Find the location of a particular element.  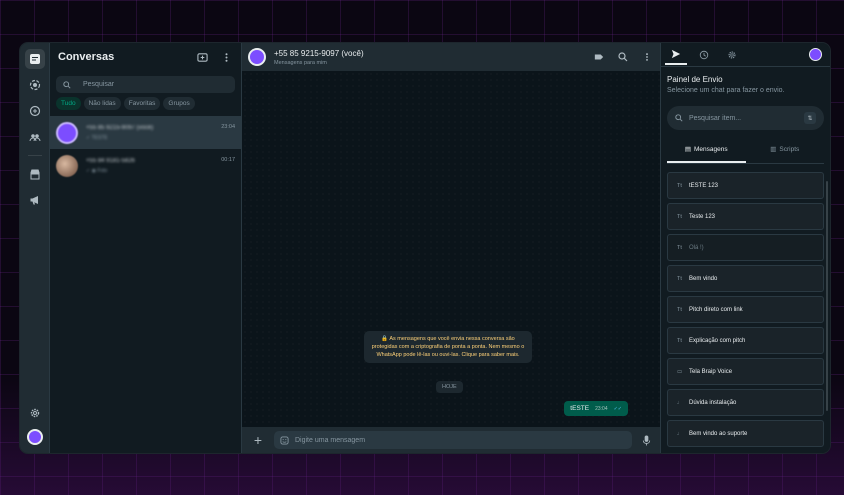

settings-nav-button is located at coordinates (35, 413).